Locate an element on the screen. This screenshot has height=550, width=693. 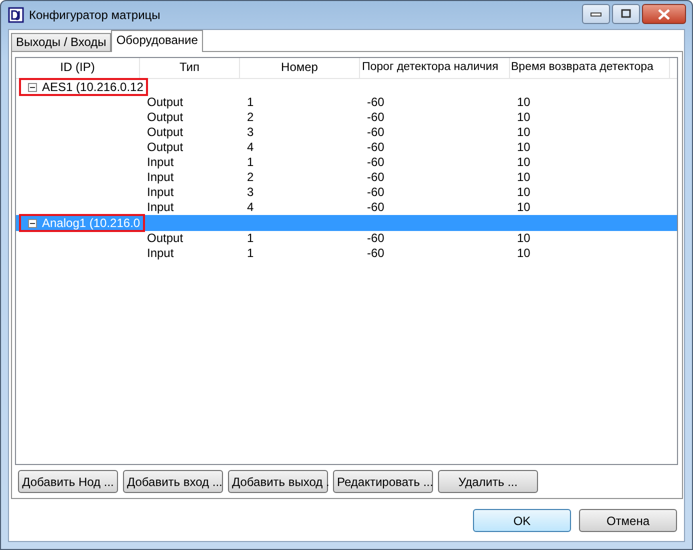
tree-node-label: AES1 (10.216.0.12 is located at coordinates (93, 87).